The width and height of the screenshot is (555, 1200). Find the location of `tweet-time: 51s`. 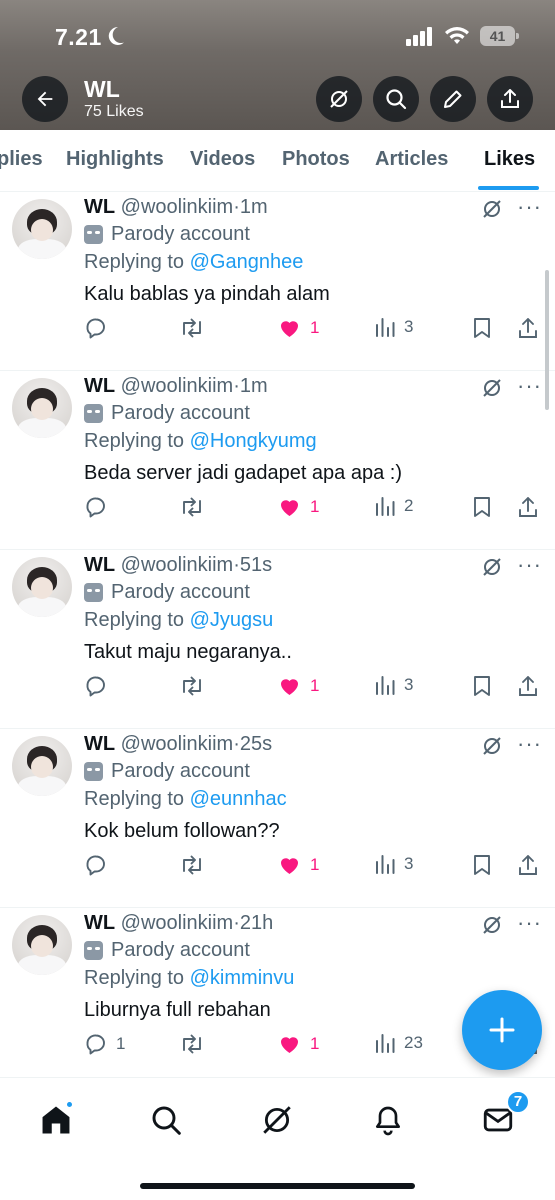

tweet-time: 51s is located at coordinates (256, 565).